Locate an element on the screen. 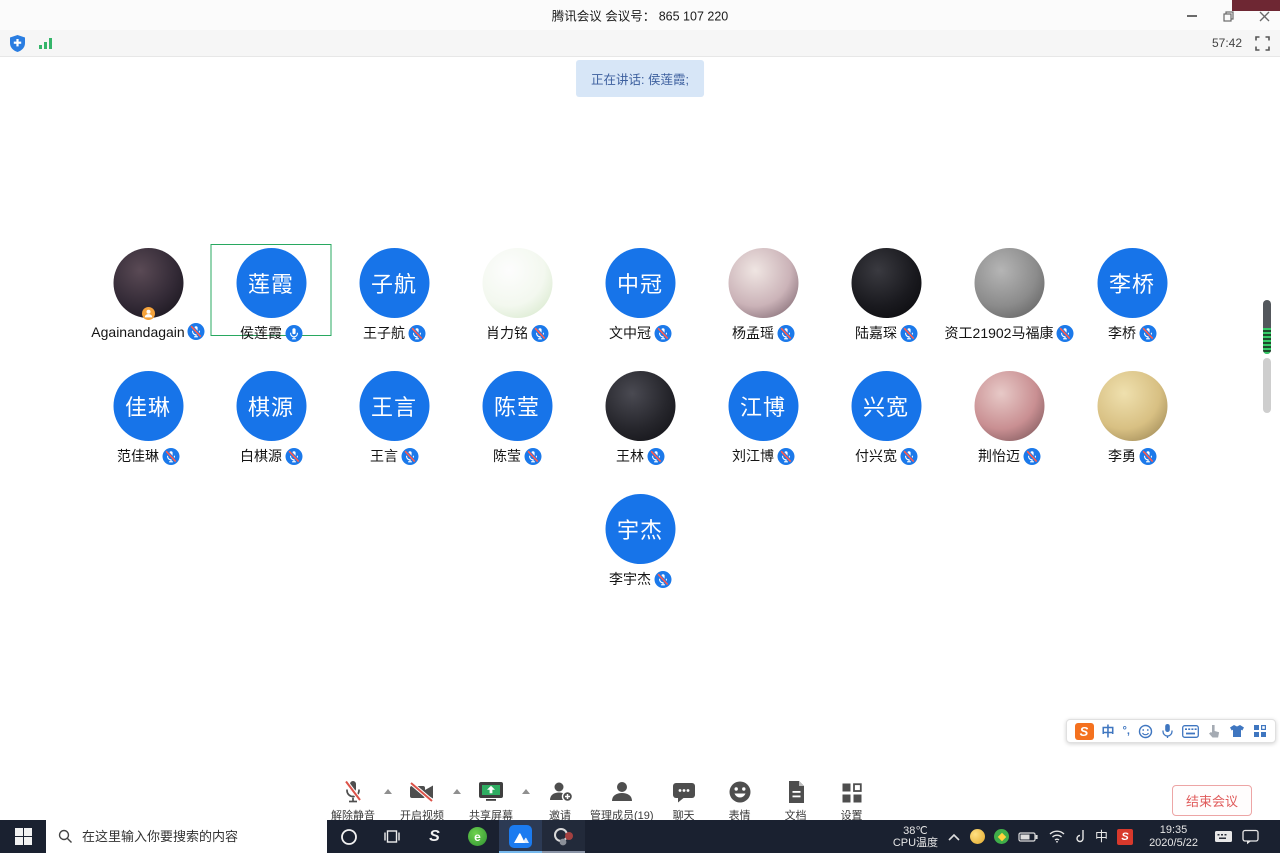 Image resolution: width=1280 pixels, height=853 pixels. participant-tile: 兴宽 付兴宽 is located at coordinates (886, 428).